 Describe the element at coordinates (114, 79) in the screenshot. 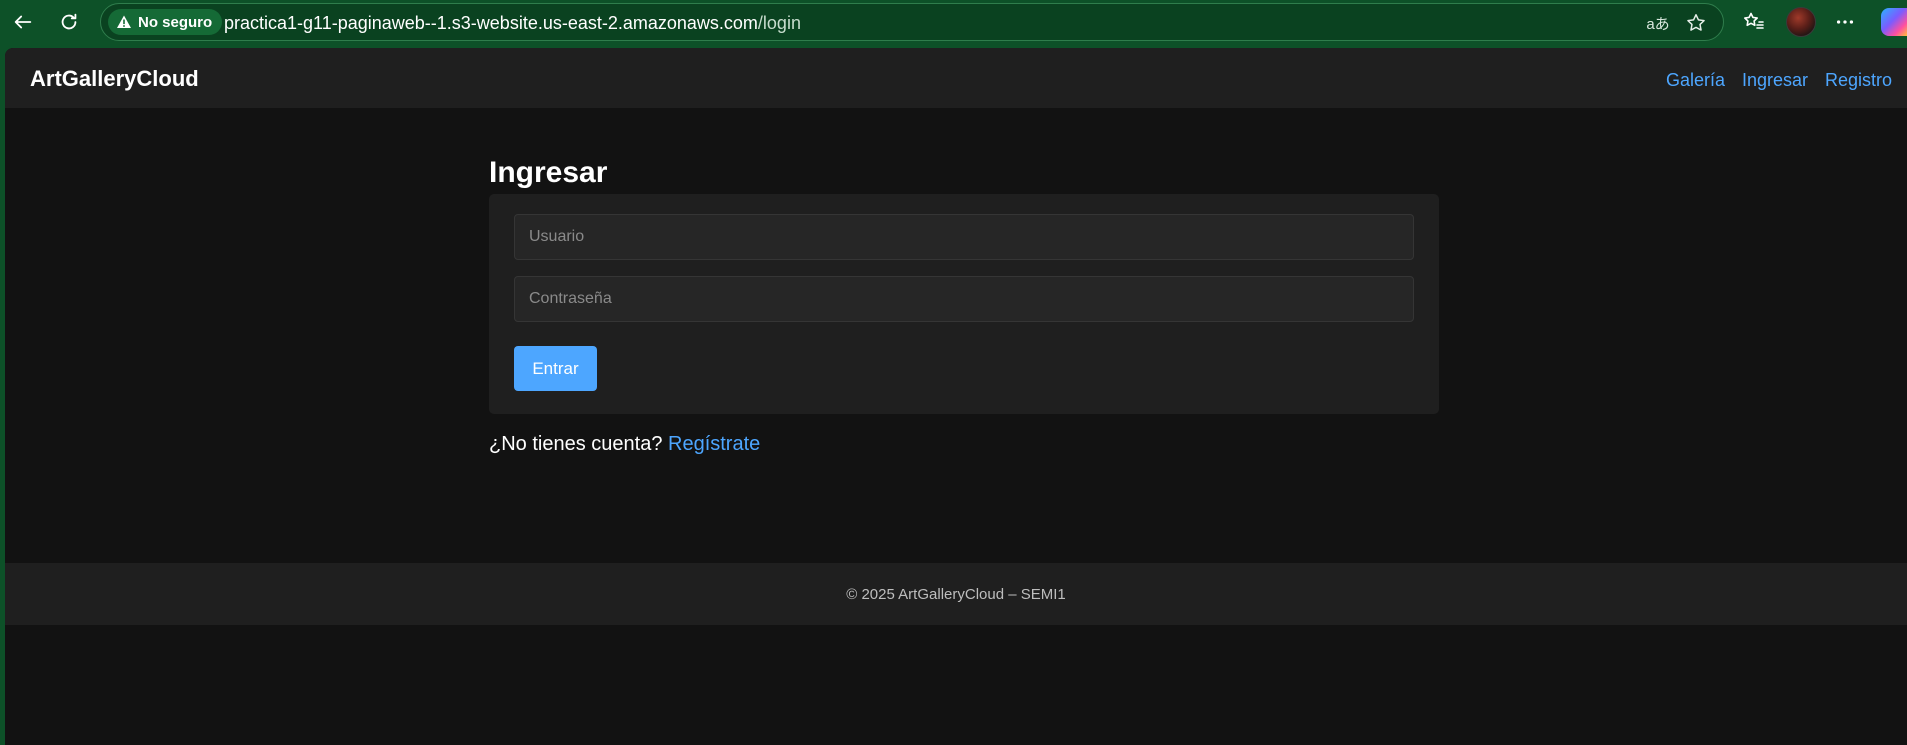

I see `site-brand: ArtGalleryCloud` at that location.